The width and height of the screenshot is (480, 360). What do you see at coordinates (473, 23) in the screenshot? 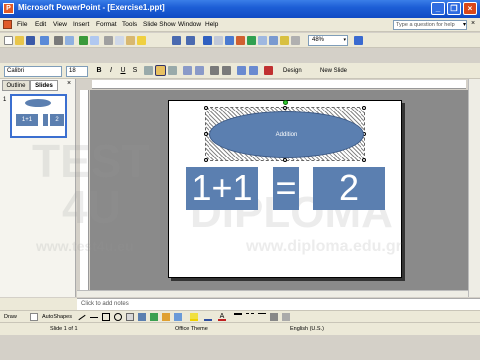
I see `document-close-icon: ×` at bounding box center [473, 23].